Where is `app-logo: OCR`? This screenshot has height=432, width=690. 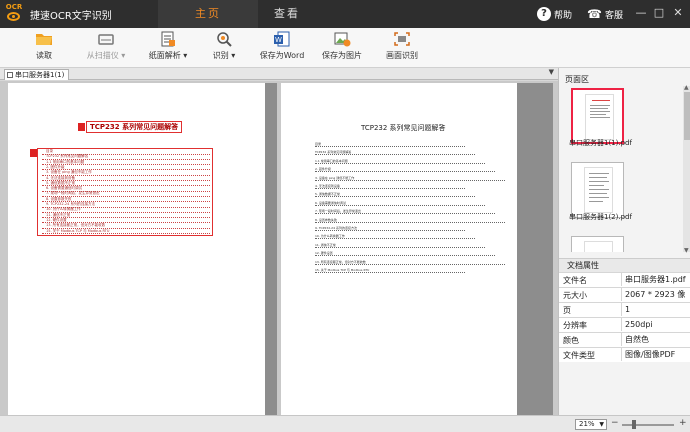 app-logo: OCR is located at coordinates (14, 14).